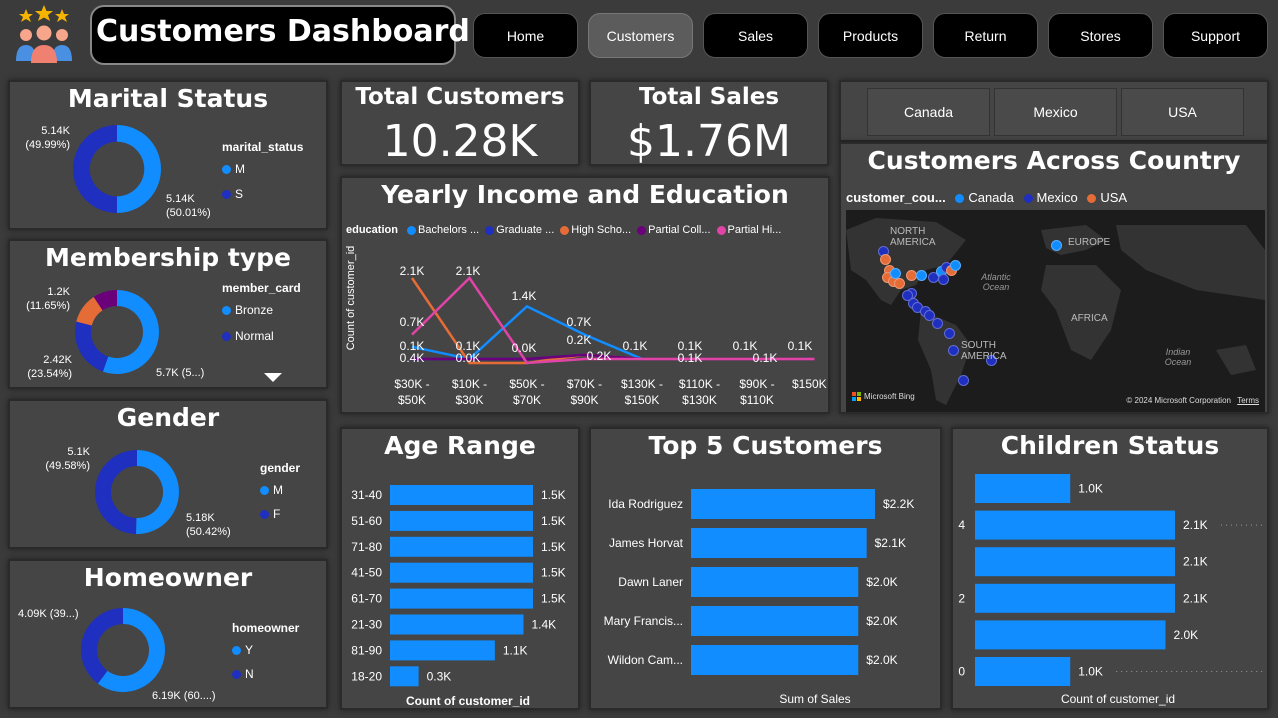 The image size is (1278, 718). I want to click on marital-legend-title: marital_status, so click(263, 147).